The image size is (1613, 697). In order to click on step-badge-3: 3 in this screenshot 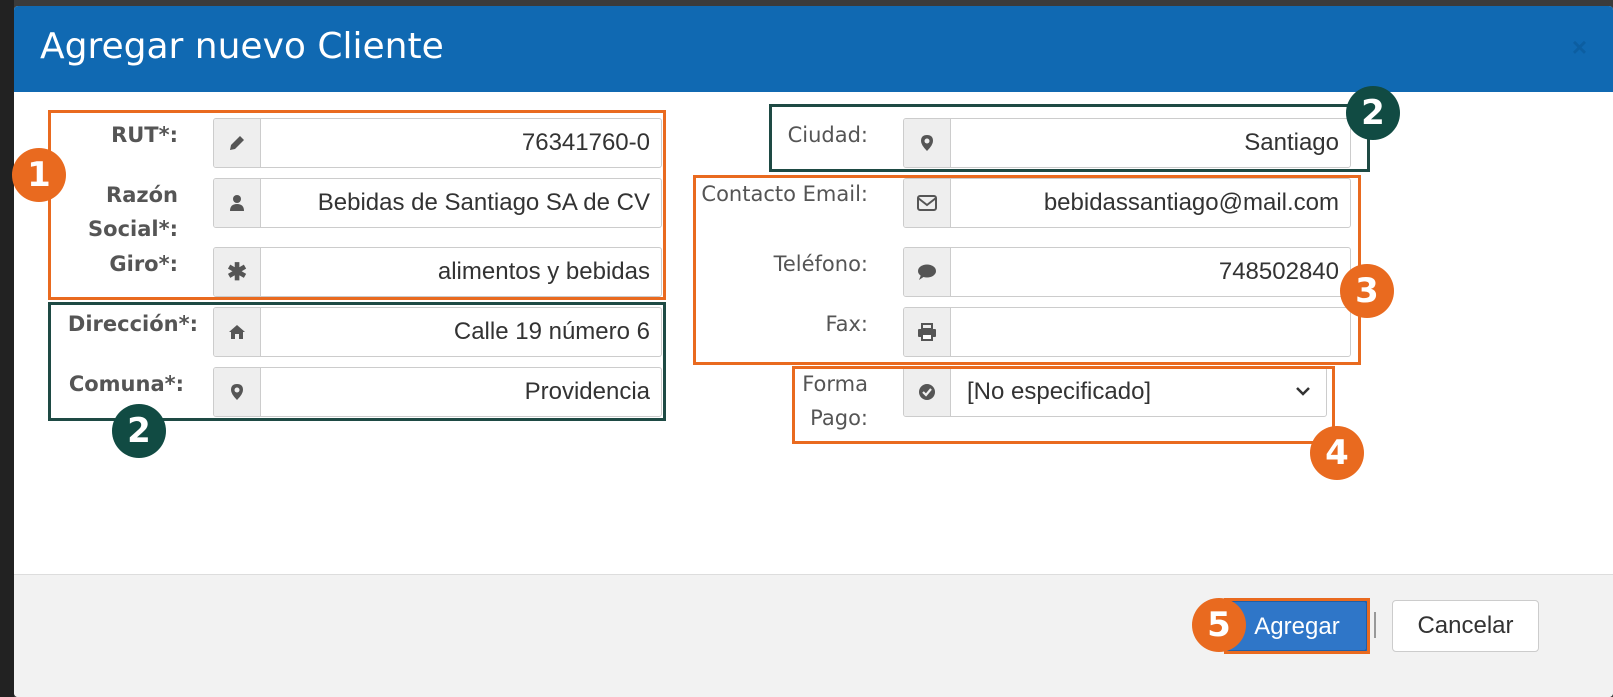, I will do `click(1367, 291)`.